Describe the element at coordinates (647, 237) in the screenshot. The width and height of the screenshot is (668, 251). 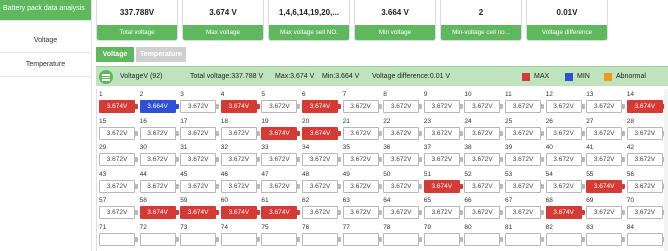
I see `battery-cell: 84` at that location.